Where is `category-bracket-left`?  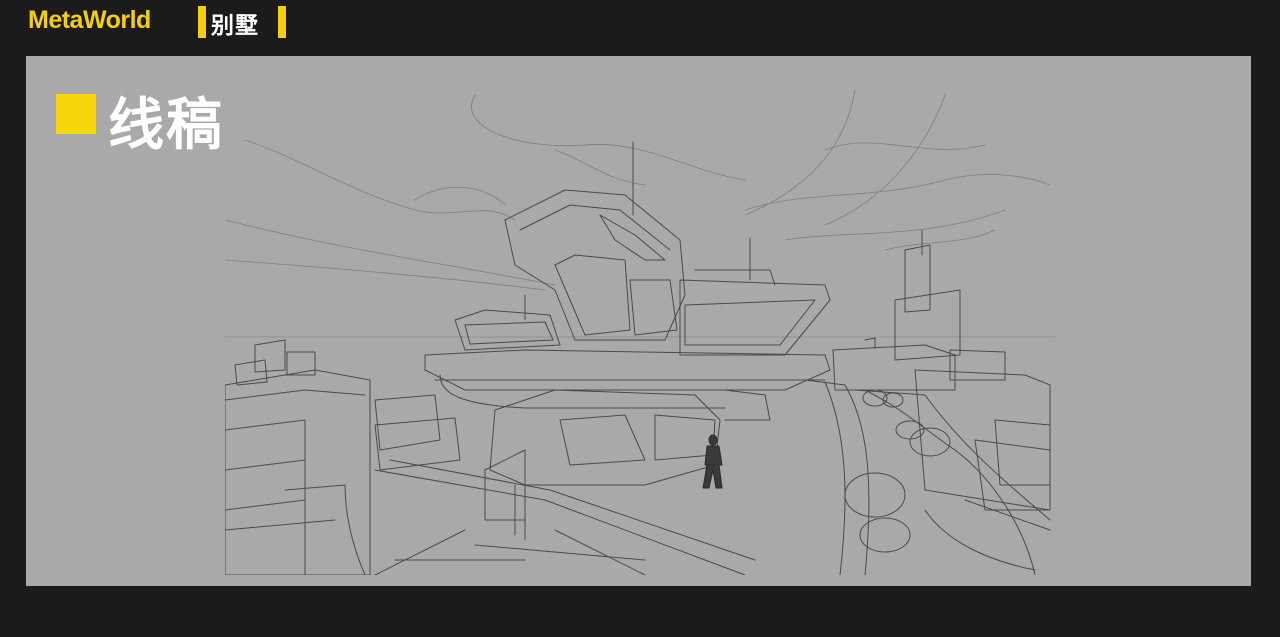 category-bracket-left is located at coordinates (202, 22).